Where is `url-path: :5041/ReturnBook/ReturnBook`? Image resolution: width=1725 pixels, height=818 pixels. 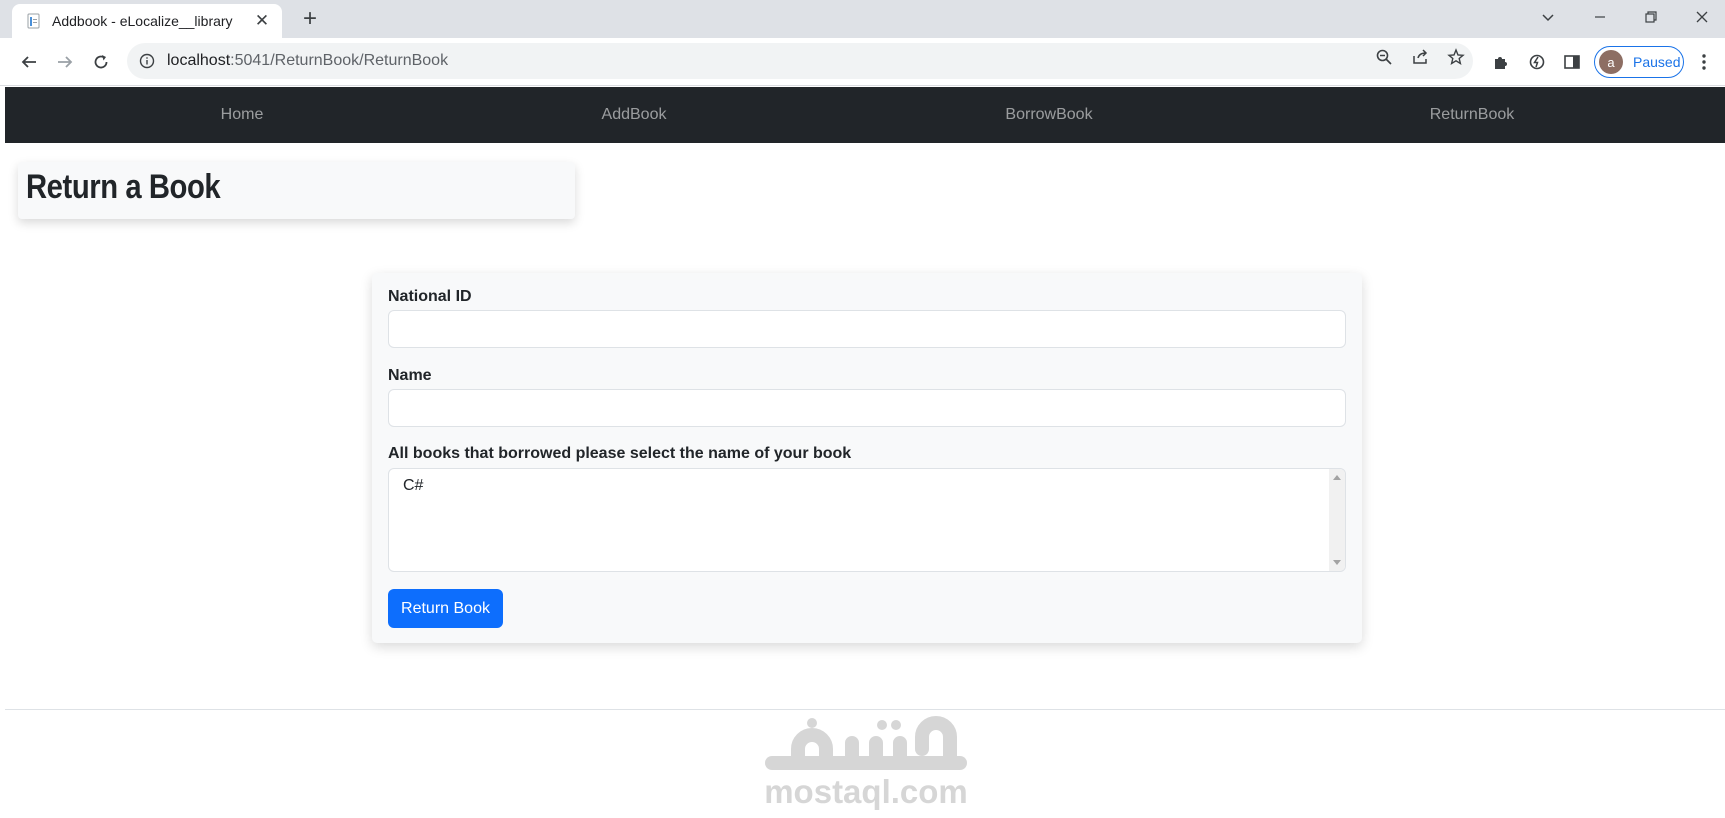
url-path: :5041/ReturnBook/ReturnBook is located at coordinates (339, 60).